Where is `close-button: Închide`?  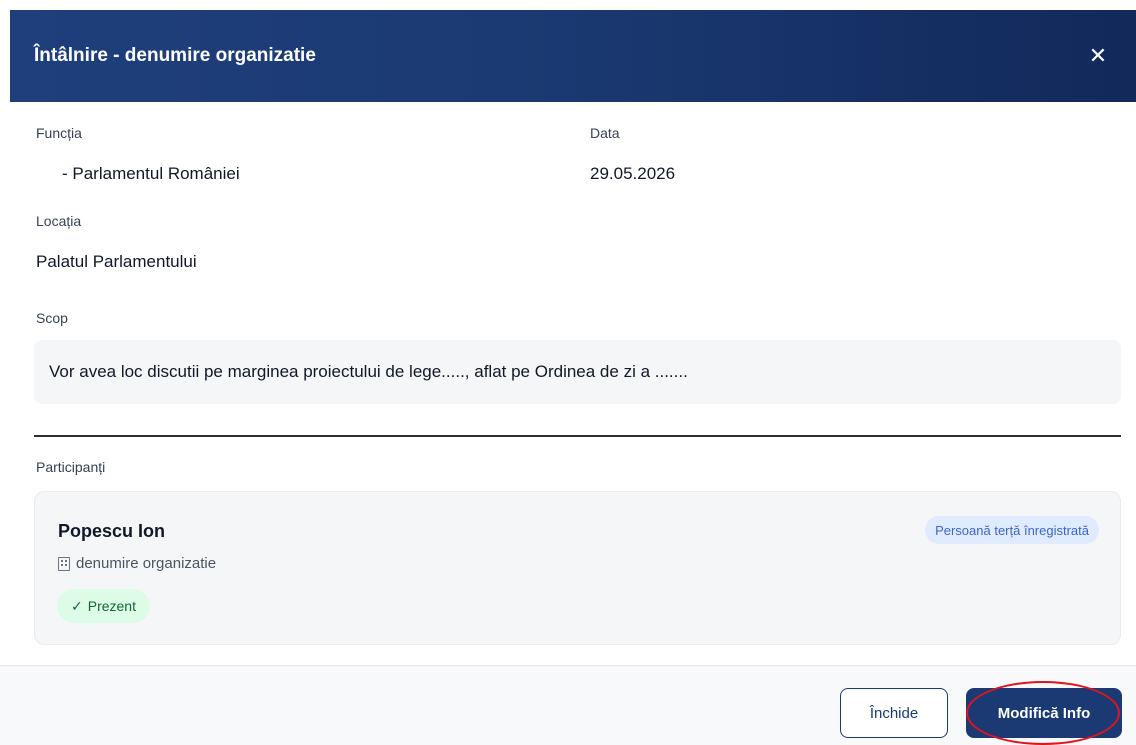
close-button: Închide is located at coordinates (894, 713).